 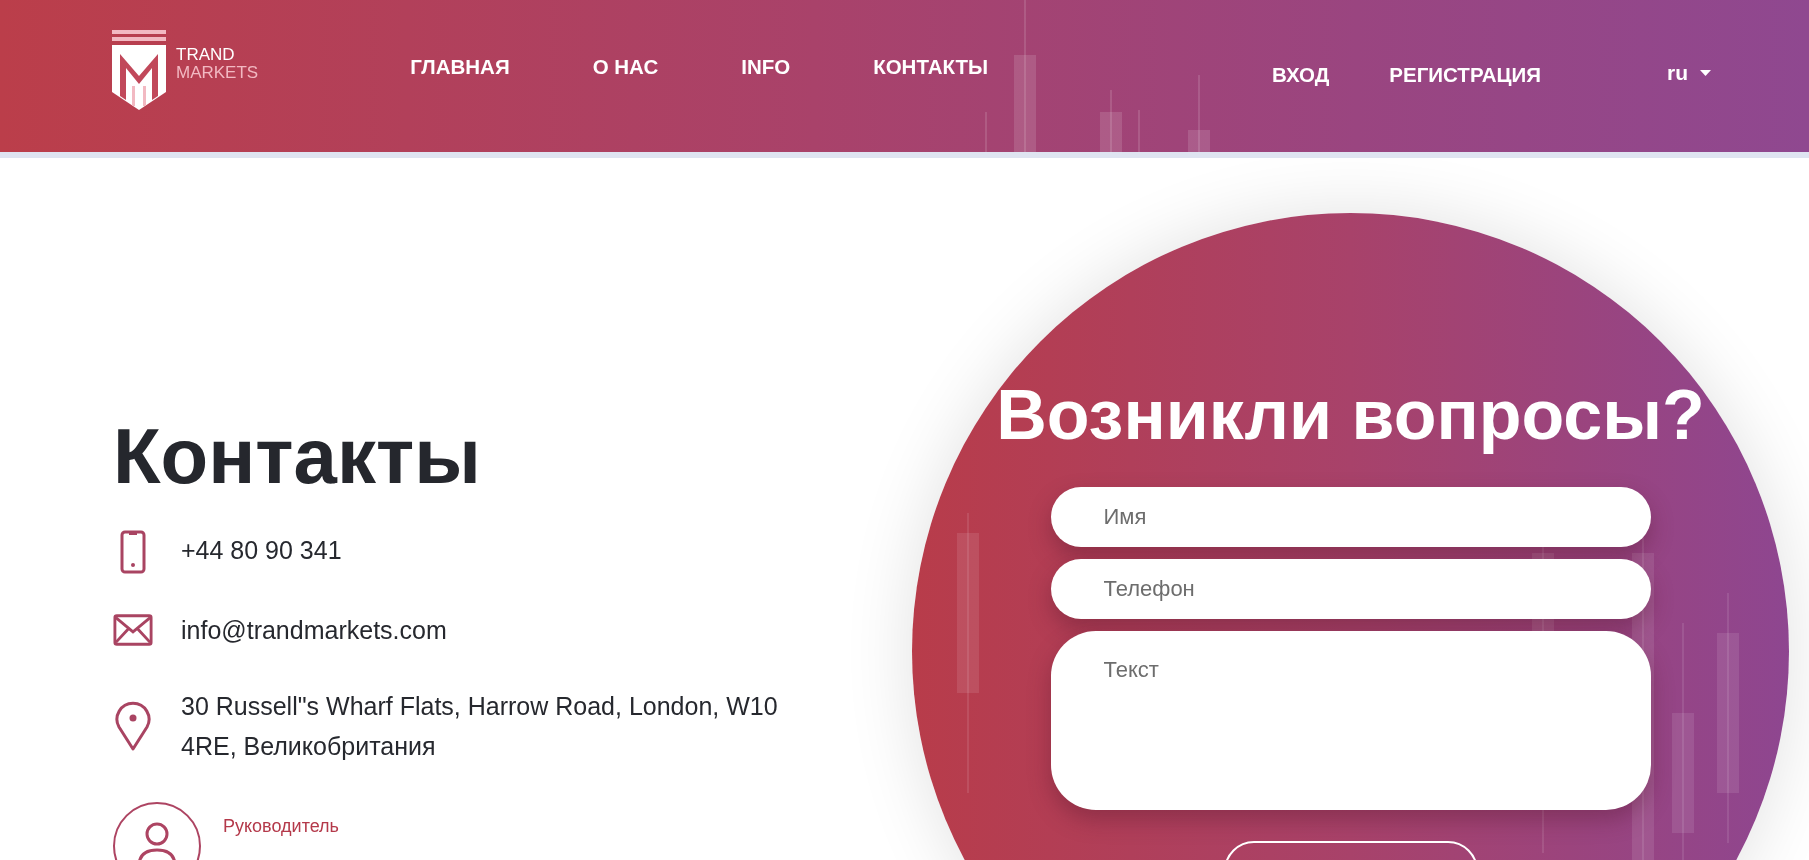 I want to click on nav-link: ГЛАВНАЯ, so click(x=460, y=67).